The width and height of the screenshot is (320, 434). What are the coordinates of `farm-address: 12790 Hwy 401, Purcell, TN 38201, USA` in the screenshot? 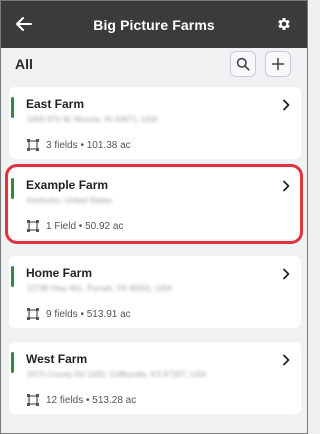 It's located at (99, 288).